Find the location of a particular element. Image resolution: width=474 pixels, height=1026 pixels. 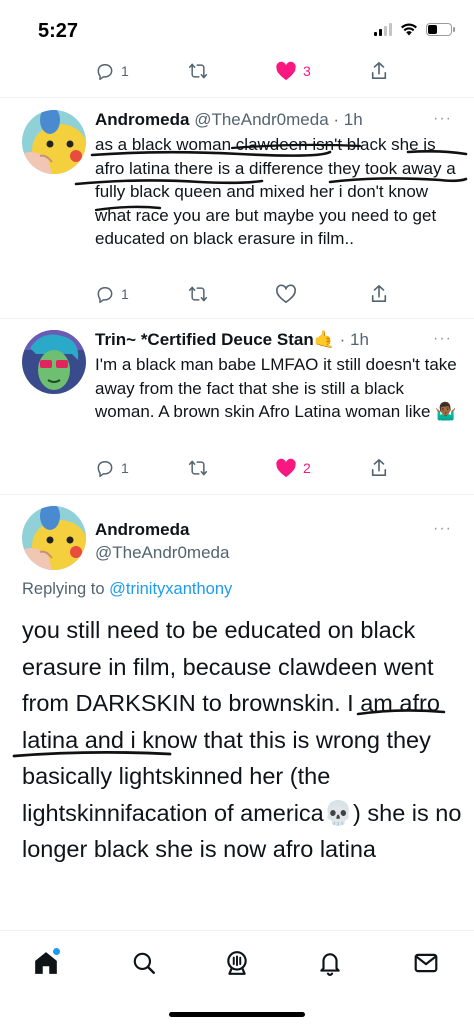

status-time: 5:27 is located at coordinates (58, 31).